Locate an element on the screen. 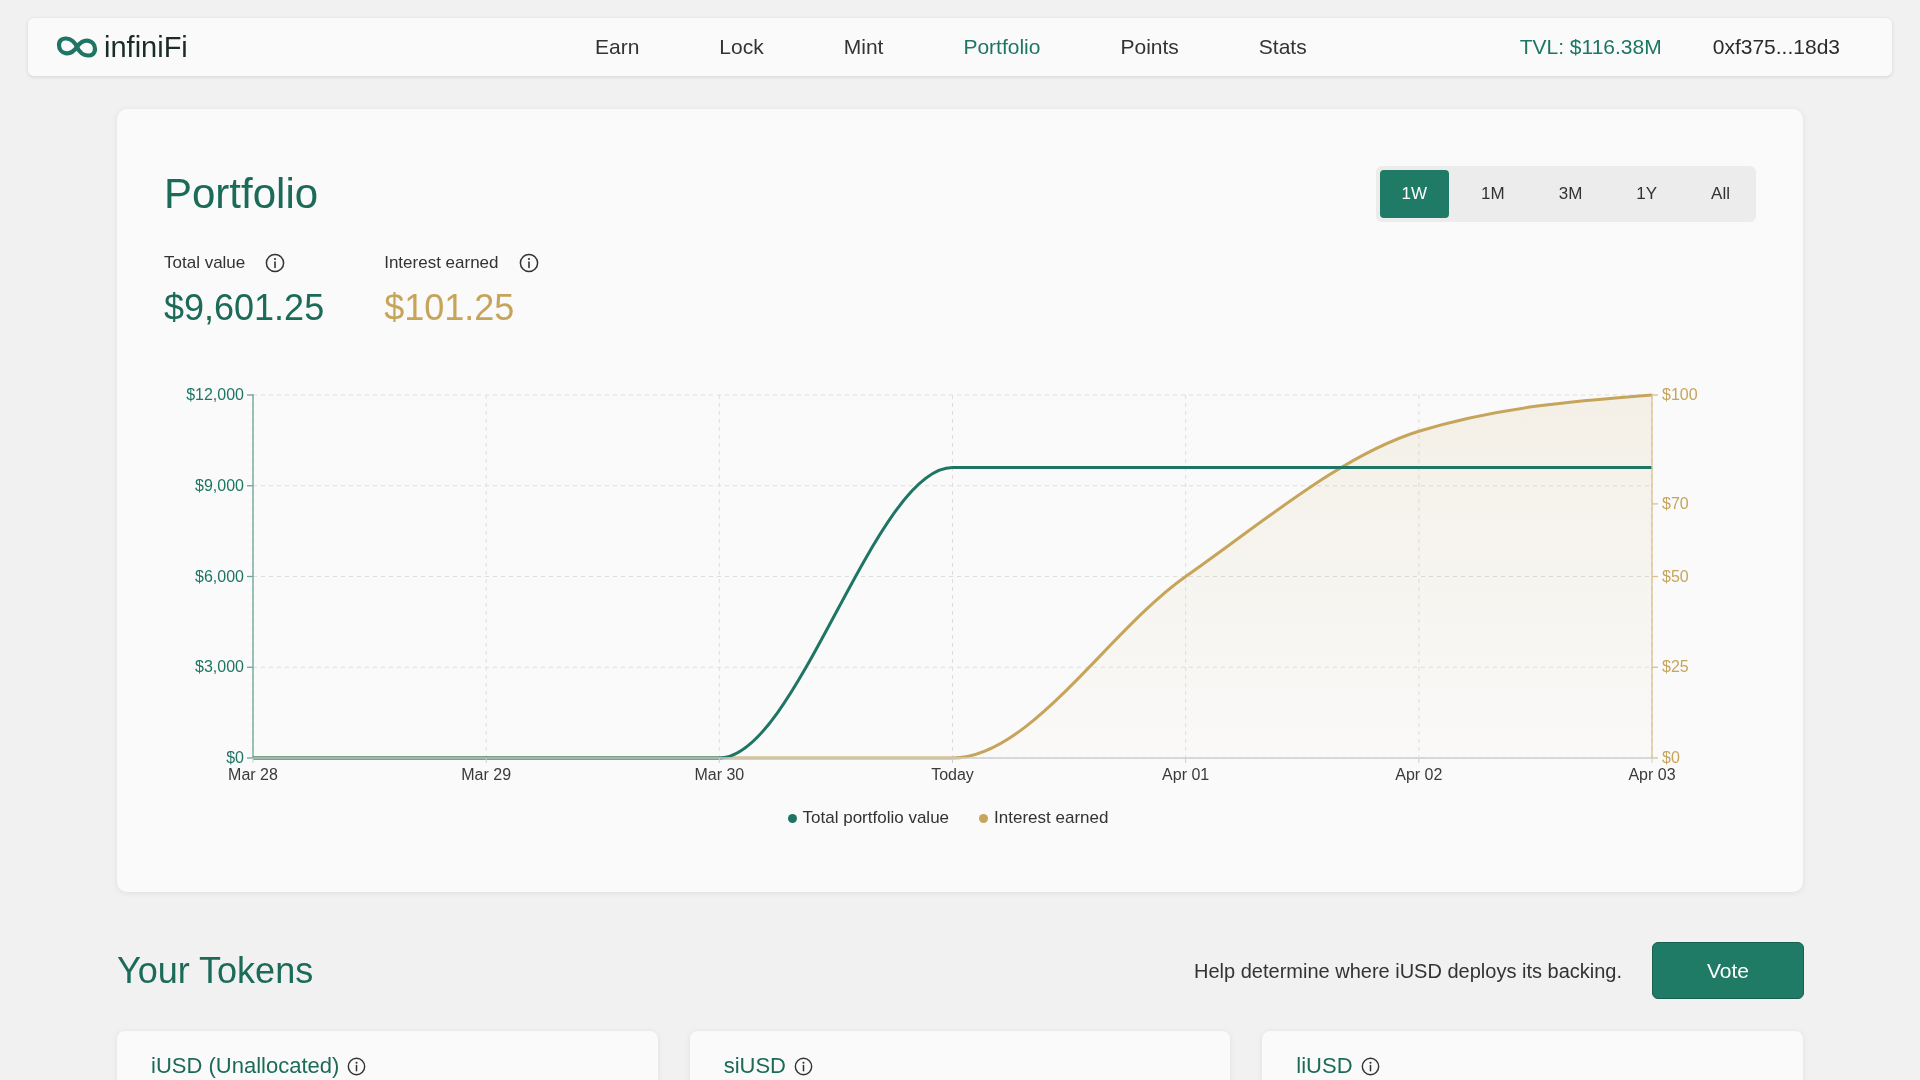  nav-link: Lock is located at coordinates (741, 47).